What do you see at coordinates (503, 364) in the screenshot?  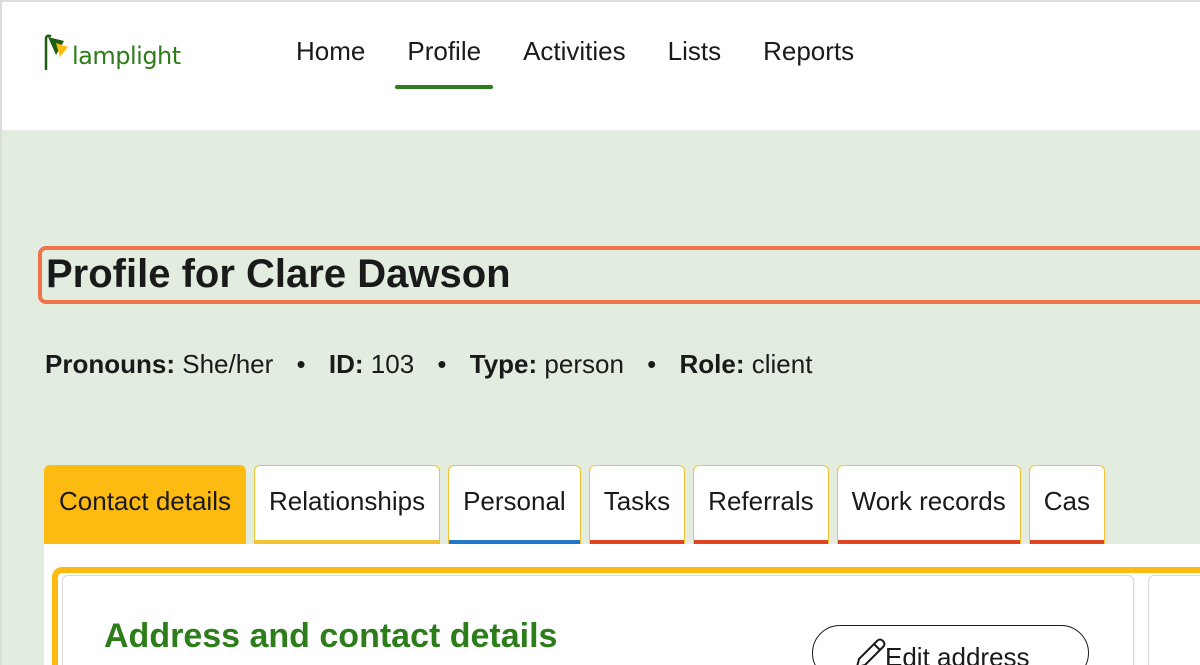 I see `type-label: Type:` at bounding box center [503, 364].